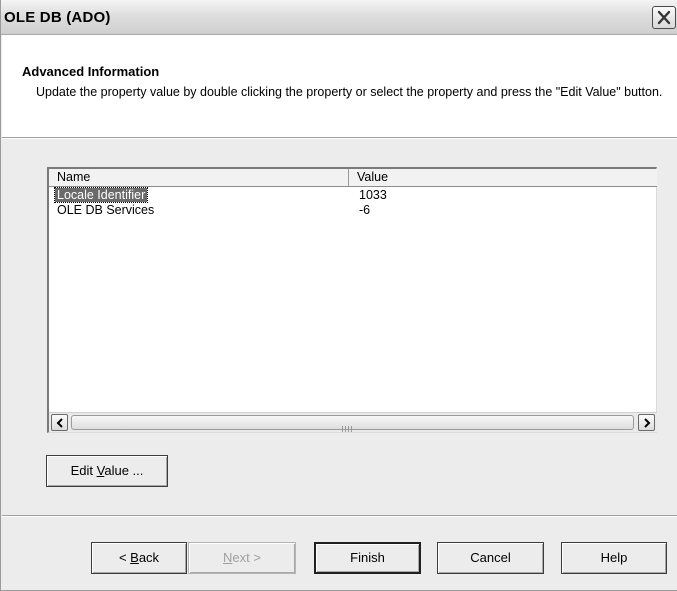 This screenshot has height=591, width=677. Describe the element at coordinates (353, 210) in the screenshot. I see `list-row: OLE DB Services -6` at that location.